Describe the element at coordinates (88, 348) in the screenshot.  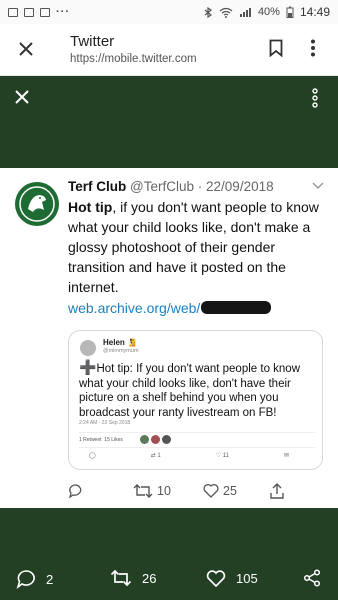
I see `quoted-avatar` at that location.